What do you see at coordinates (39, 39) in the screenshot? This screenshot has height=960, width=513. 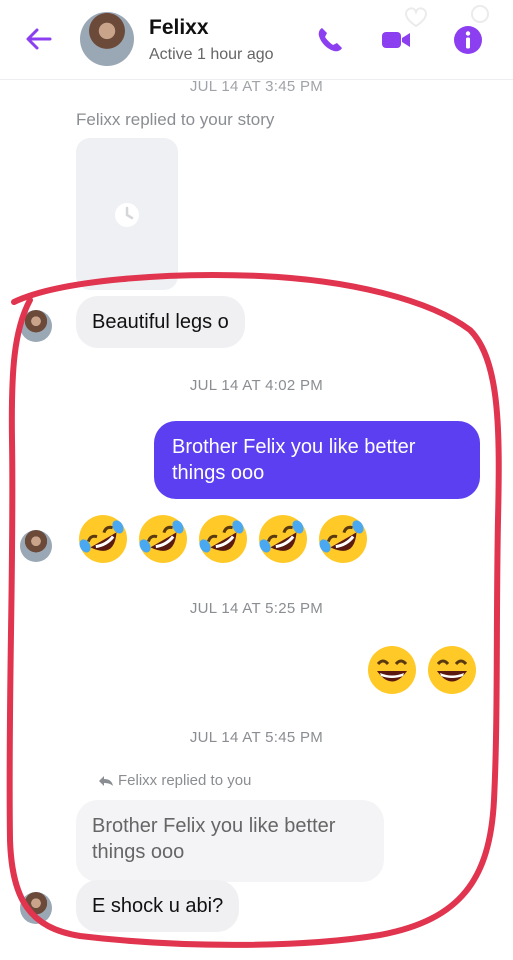 I see `back-arrow-icon` at bounding box center [39, 39].